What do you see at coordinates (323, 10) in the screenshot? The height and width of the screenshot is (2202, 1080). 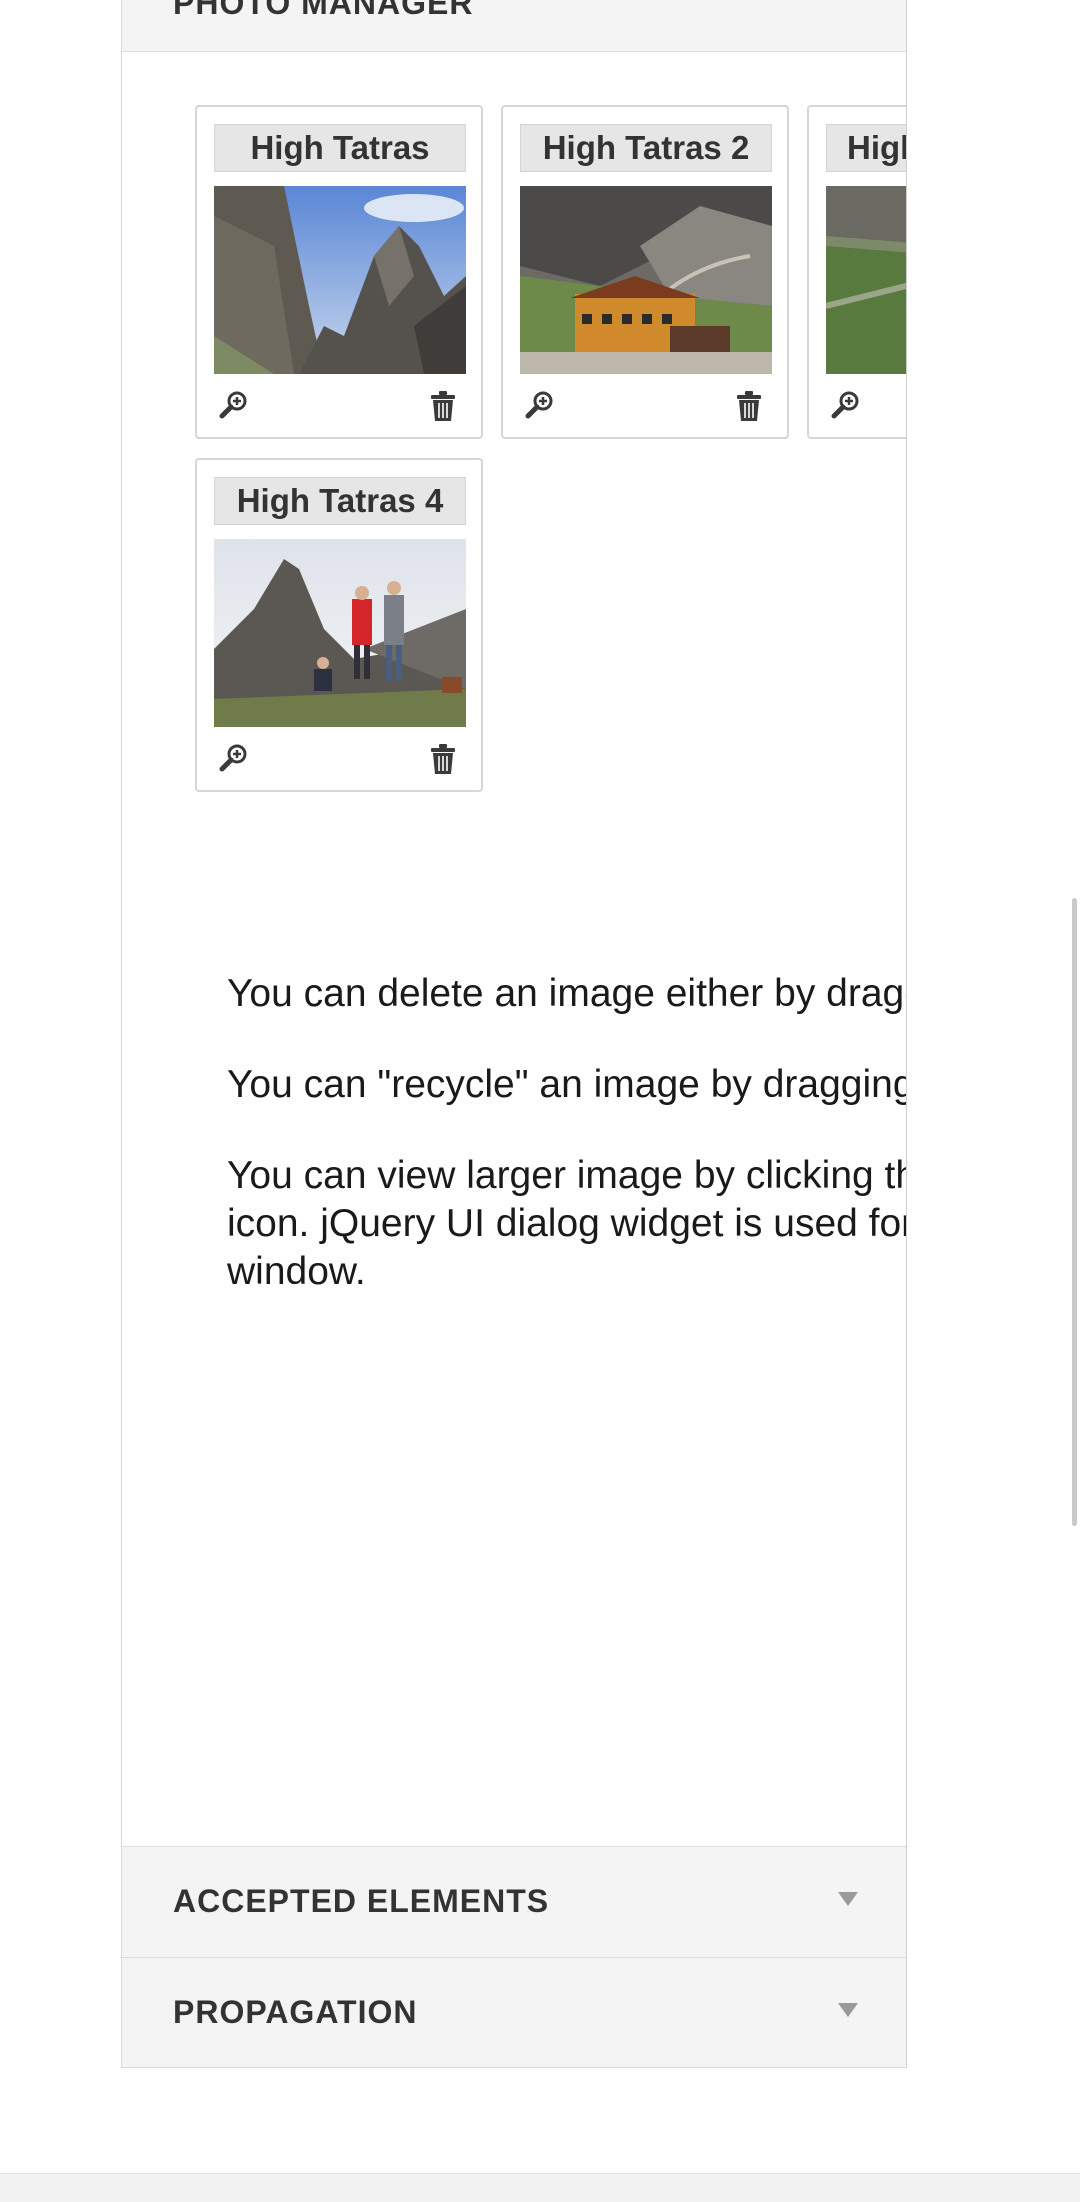 I see `accordion-title-photo-manager: PHOTO MANAGER` at bounding box center [323, 10].